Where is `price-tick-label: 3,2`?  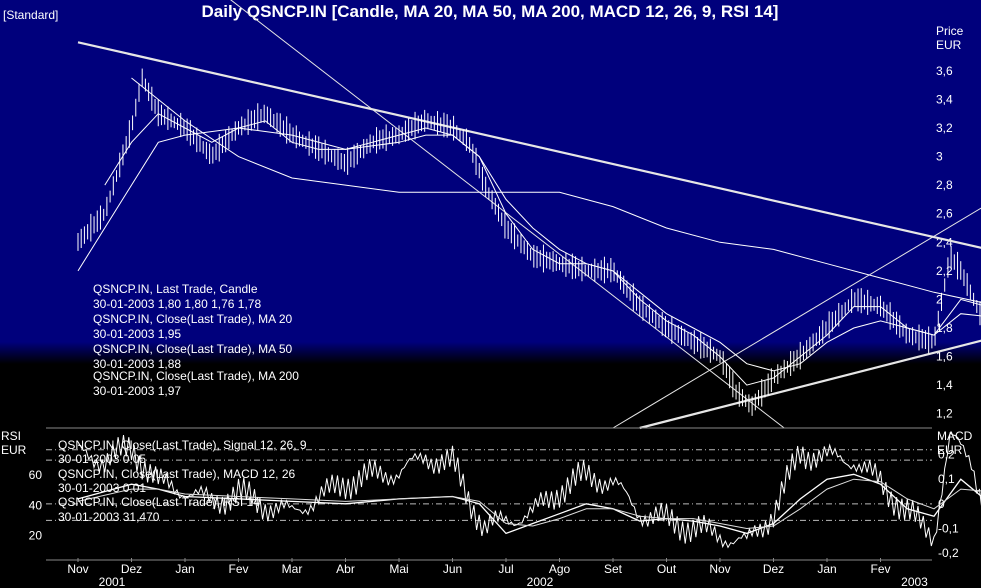 price-tick-label: 3,2 is located at coordinates (944, 128).